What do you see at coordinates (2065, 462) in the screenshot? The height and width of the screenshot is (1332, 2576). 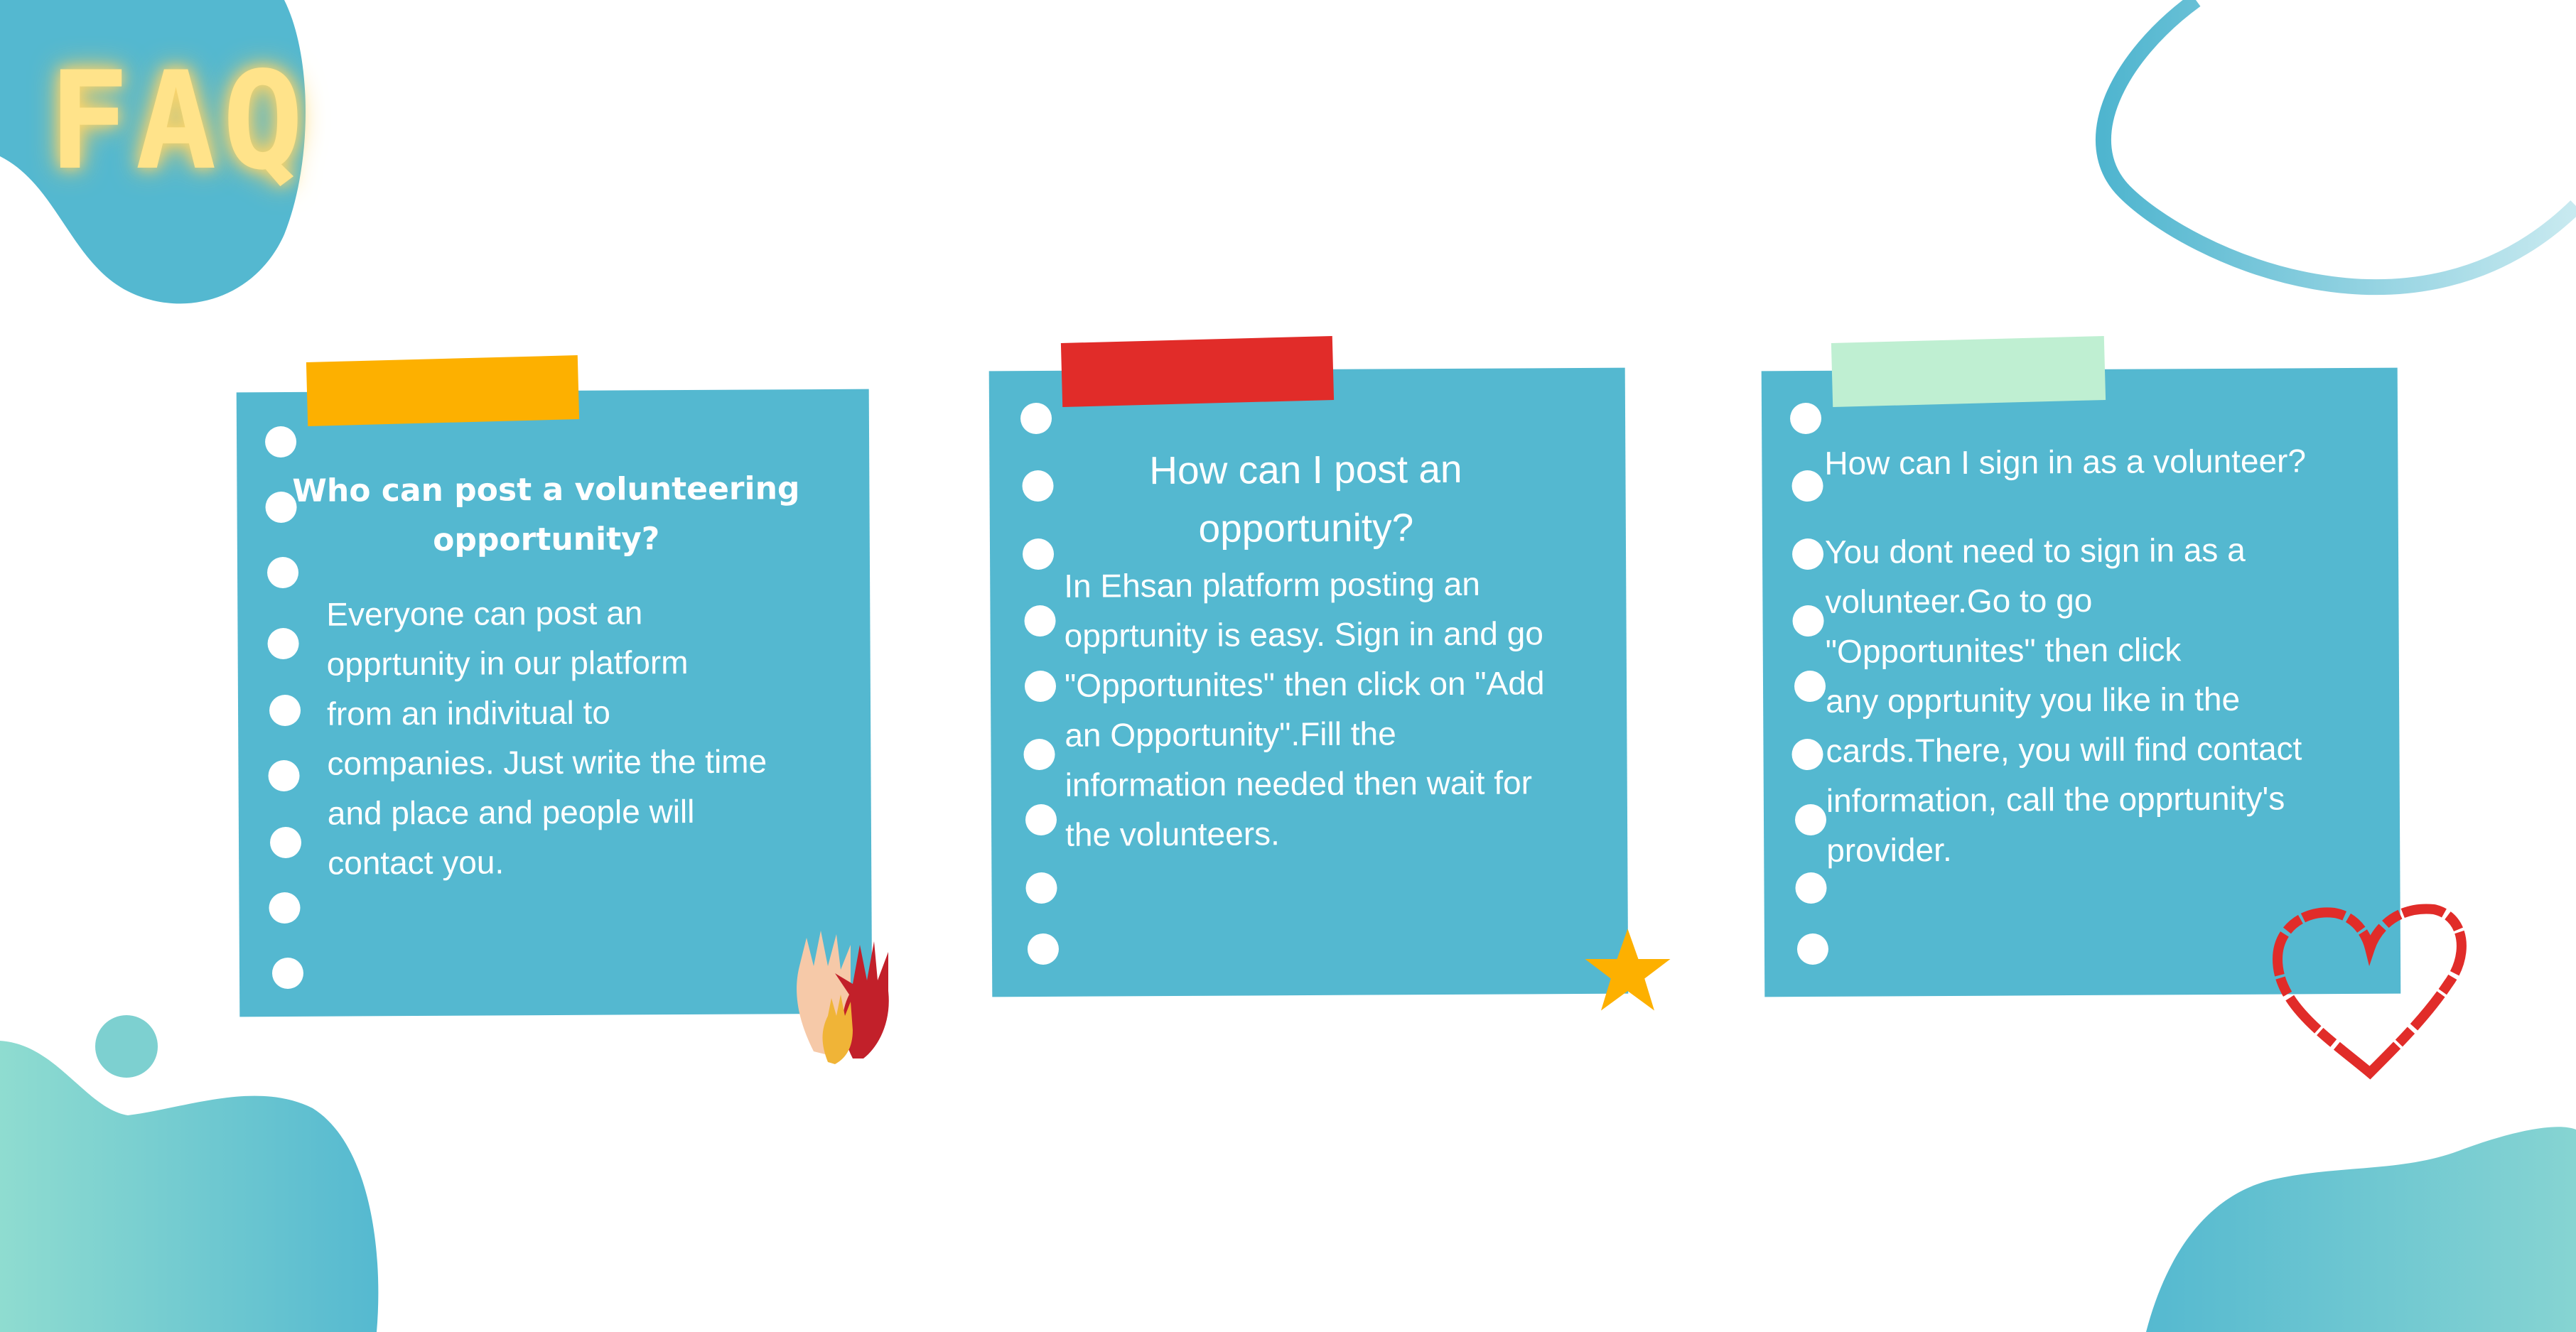 I see `faq-question: How can I sign in as a volunteer?` at bounding box center [2065, 462].